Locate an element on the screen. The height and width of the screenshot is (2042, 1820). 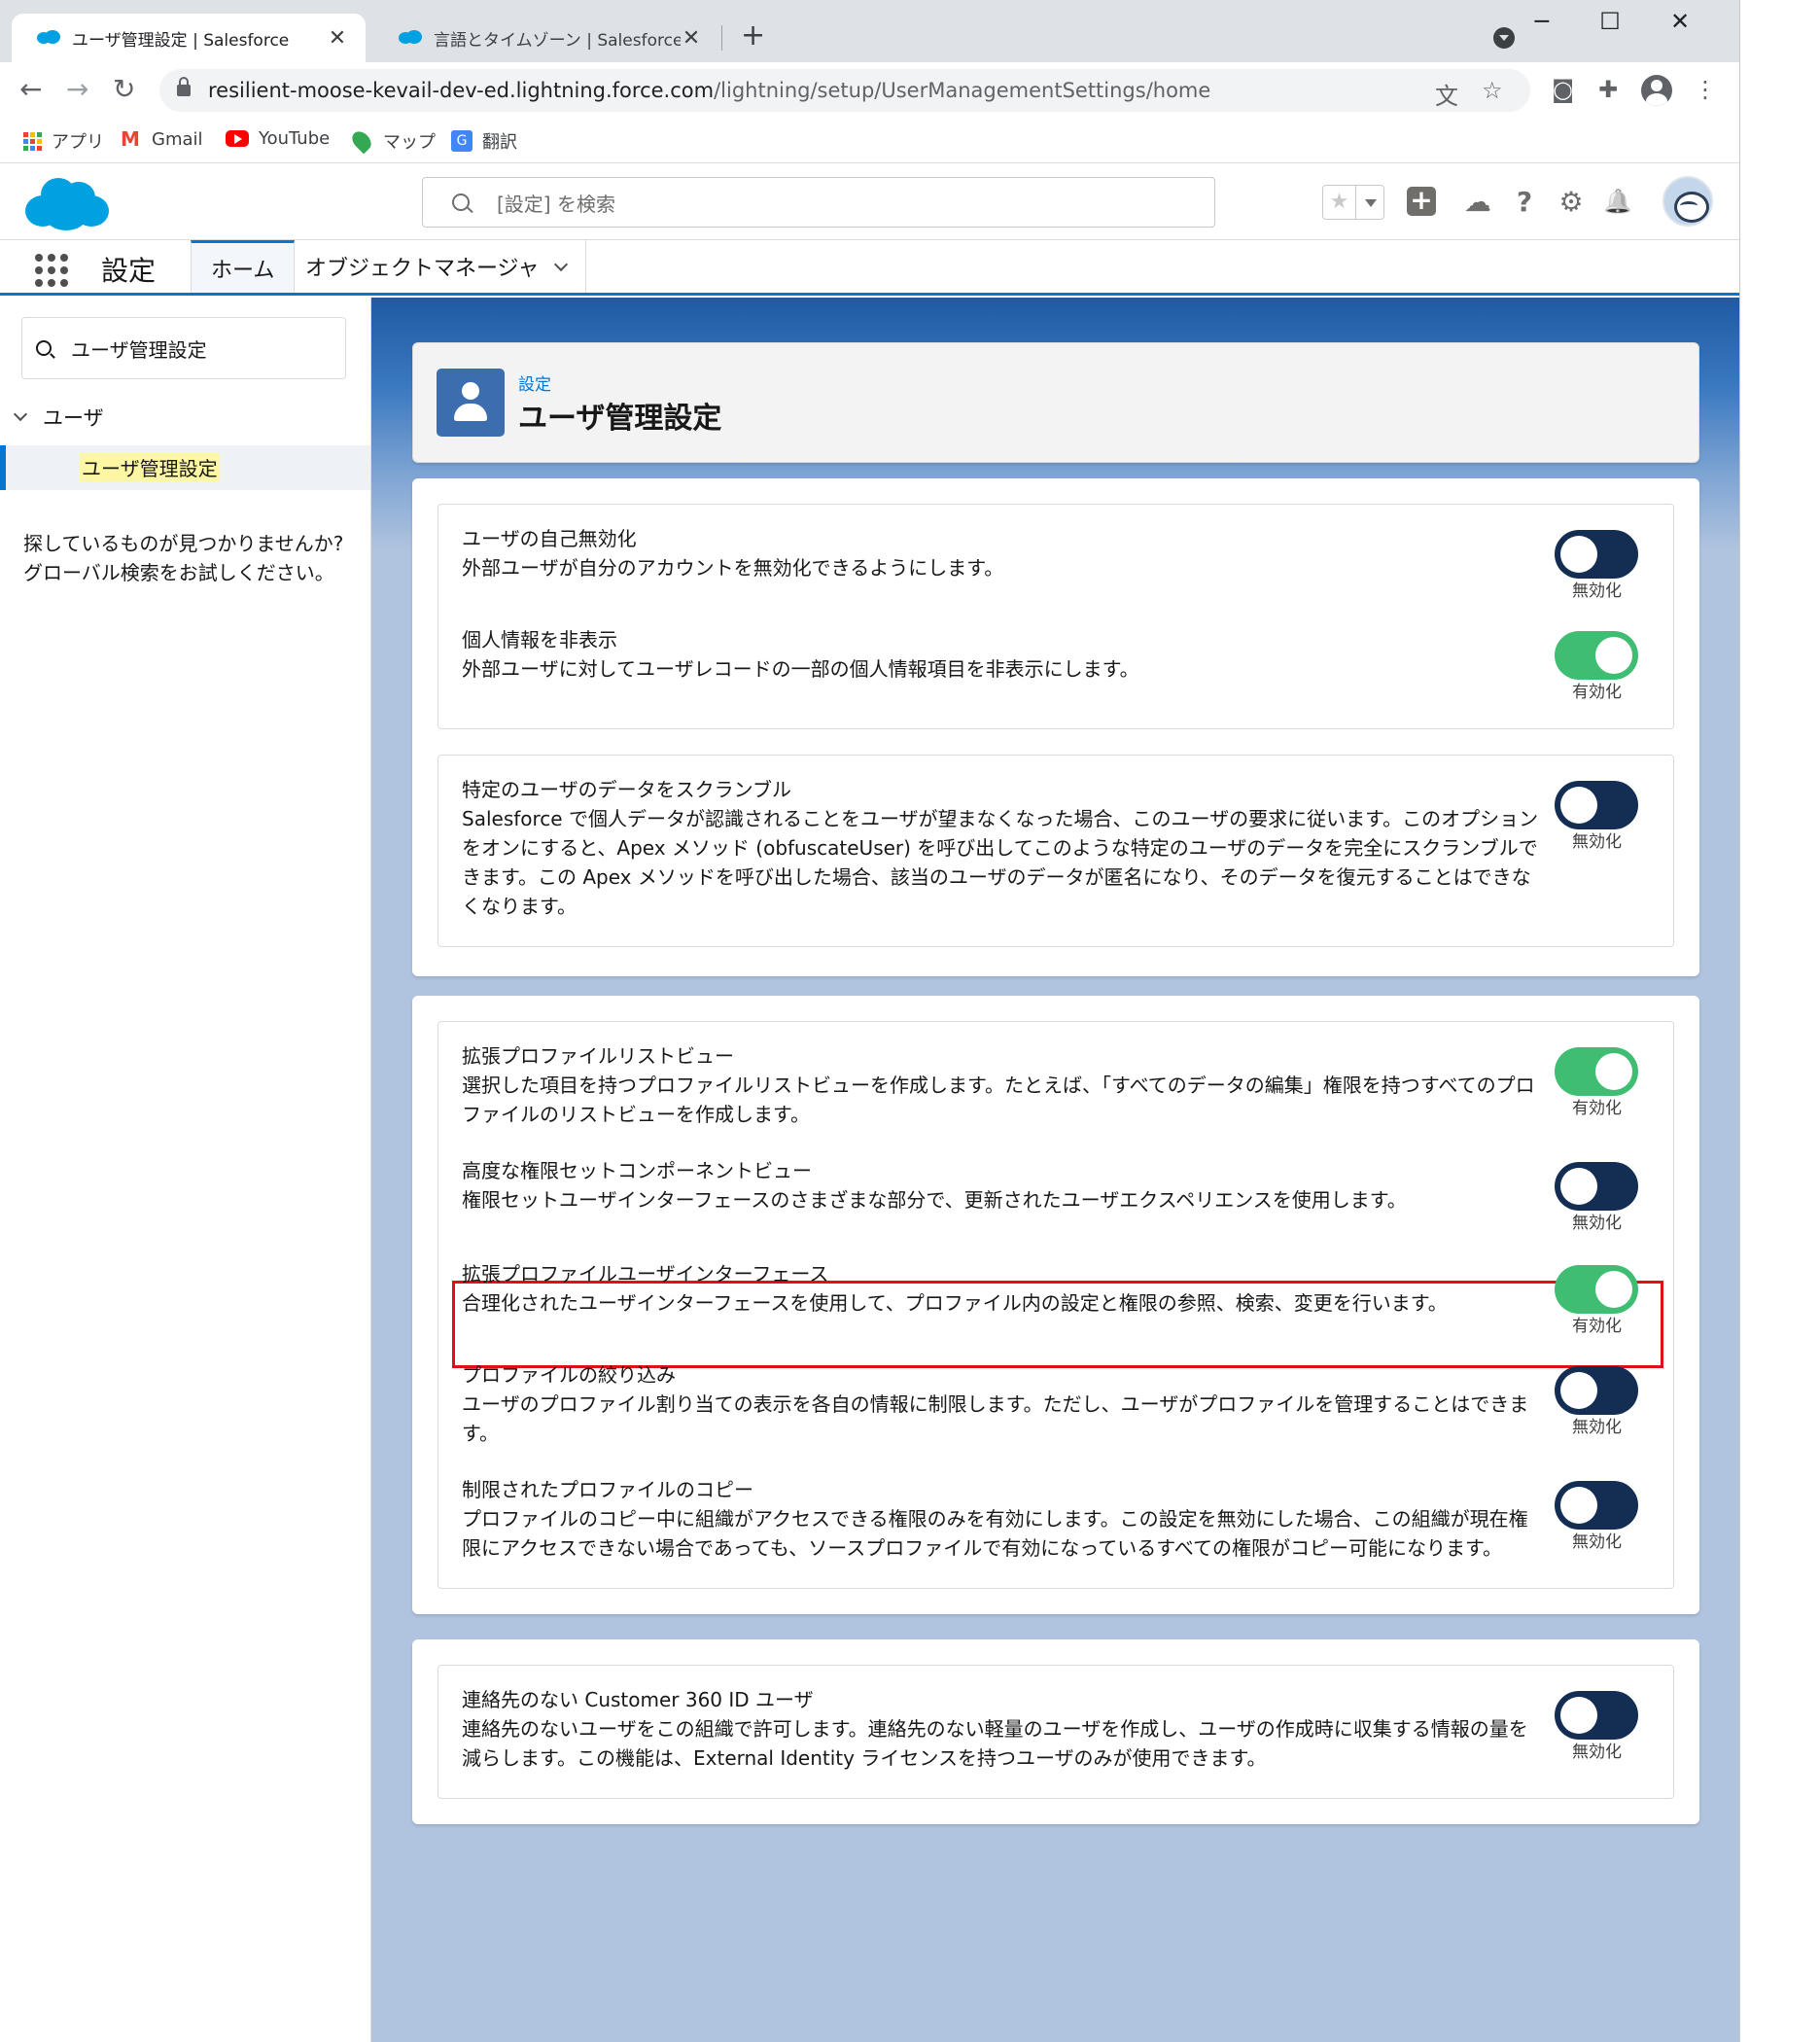
page-header: 設定 ユーザ管理設定 is located at coordinates (1055, 402).